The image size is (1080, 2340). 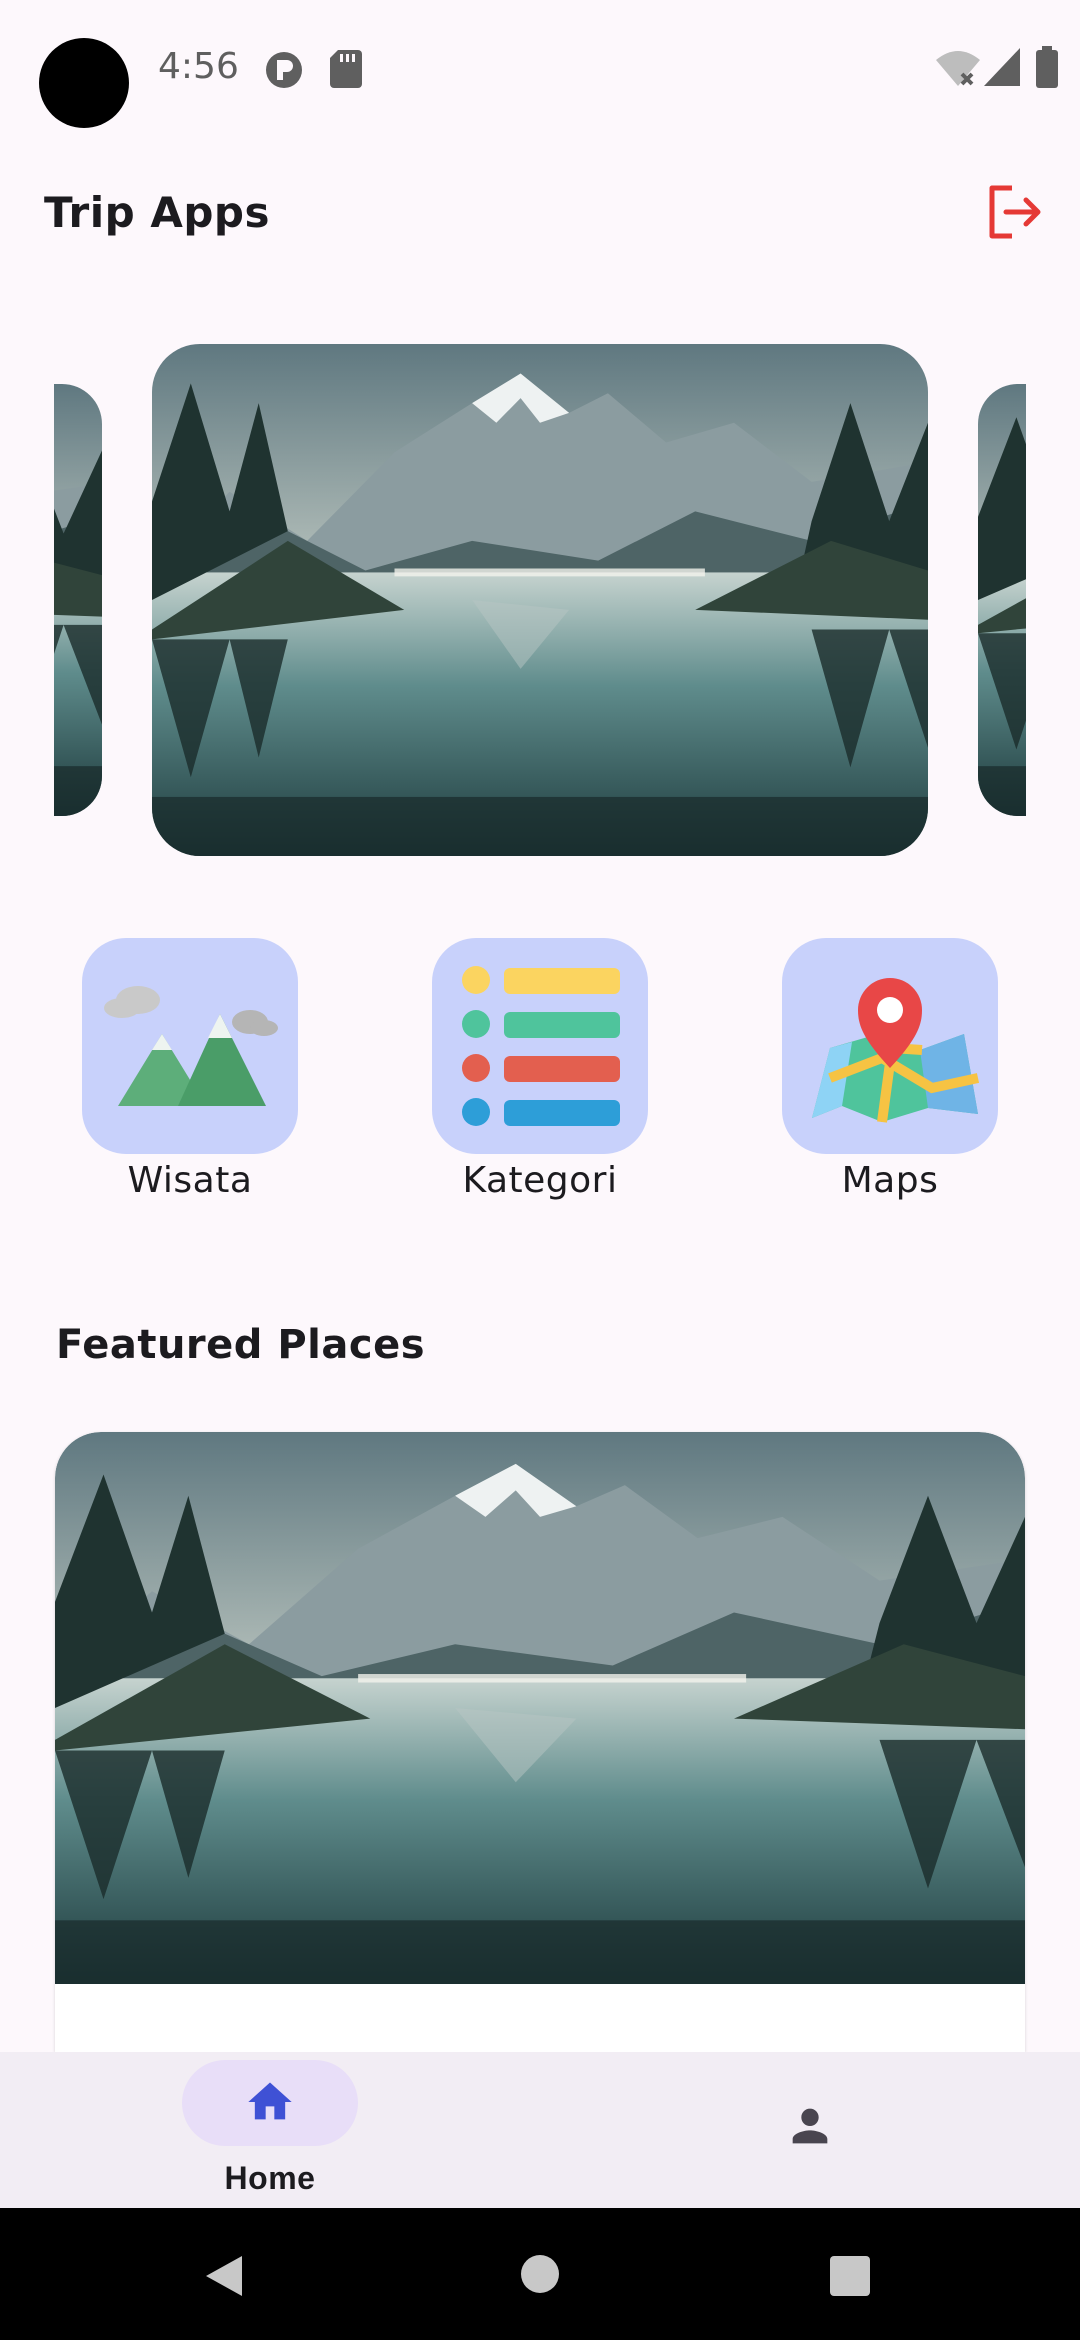 I want to click on signal-icon, so click(x=1002, y=67).